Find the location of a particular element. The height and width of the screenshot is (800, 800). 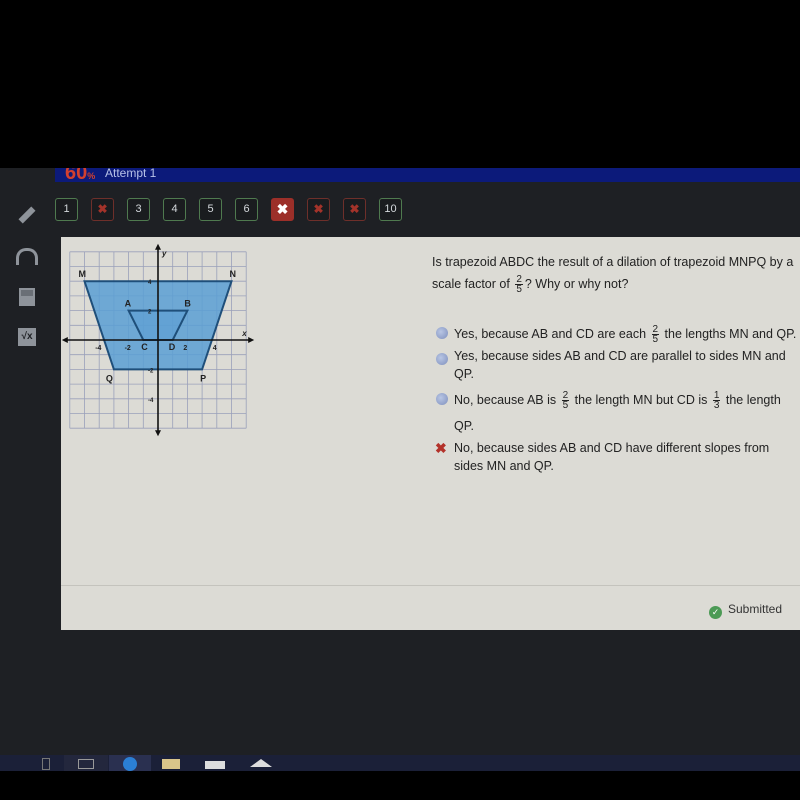

question-button-8: ✖ is located at coordinates (318, 209).